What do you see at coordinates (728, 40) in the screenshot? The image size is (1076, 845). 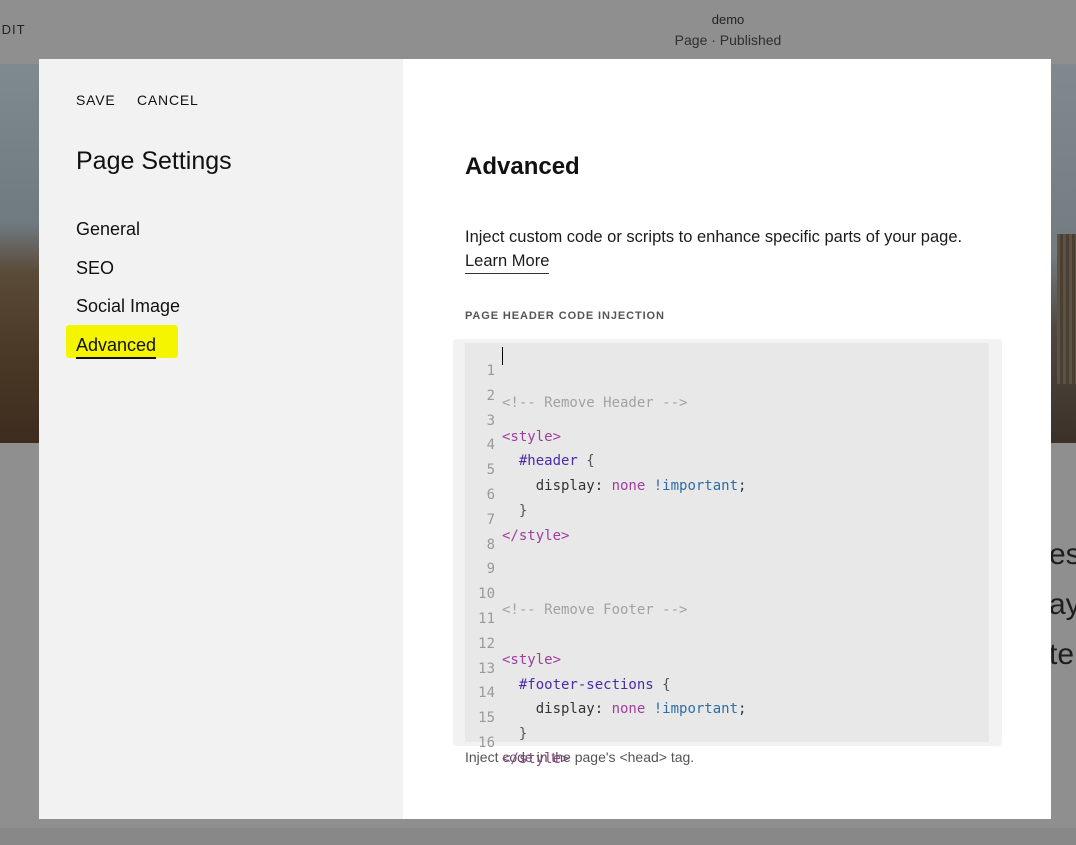 I see `page-status: Page · Published` at bounding box center [728, 40].